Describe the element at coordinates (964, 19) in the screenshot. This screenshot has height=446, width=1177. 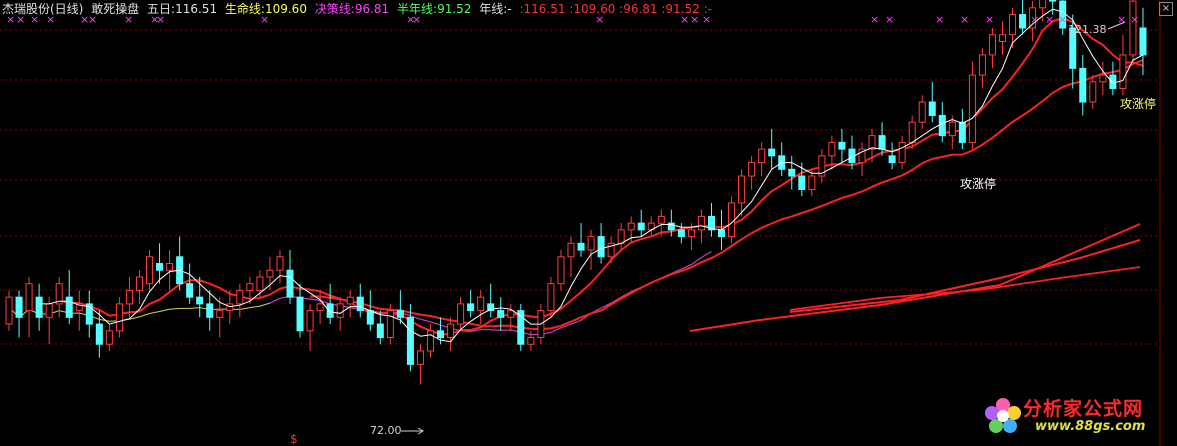
I see `top-marker-19: ×` at that location.